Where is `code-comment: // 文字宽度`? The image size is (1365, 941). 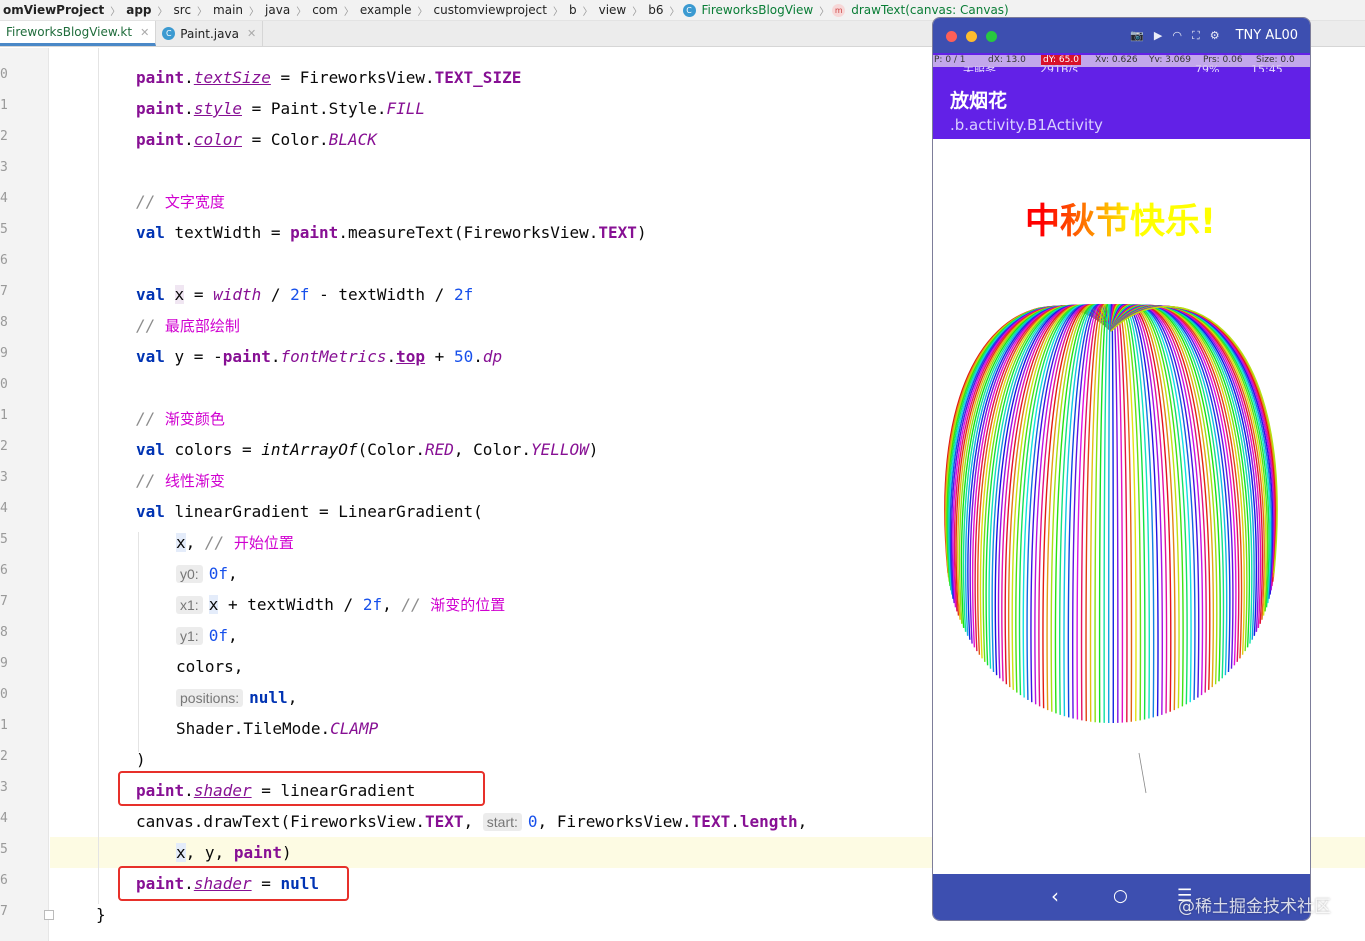 code-comment: // 文字宽度 is located at coordinates (180, 201).